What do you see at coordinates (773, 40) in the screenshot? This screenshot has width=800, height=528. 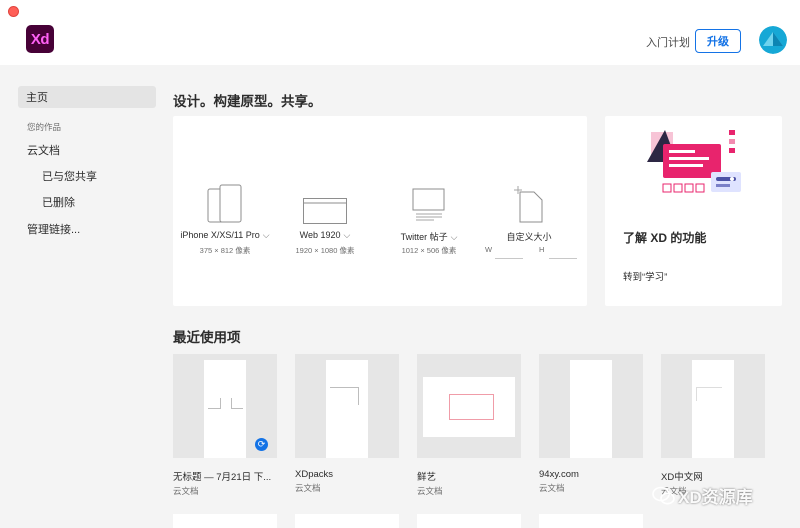 I see `avatar` at bounding box center [773, 40].